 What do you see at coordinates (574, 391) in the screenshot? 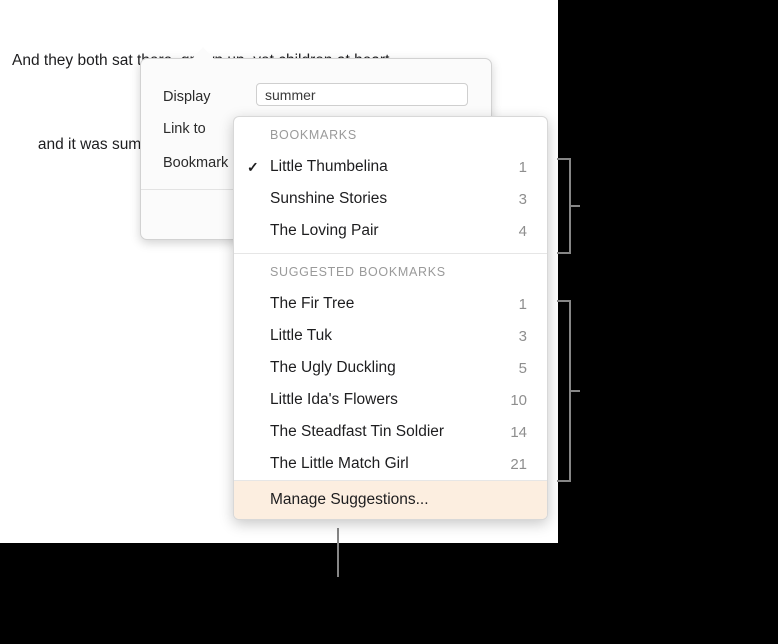
I see `callout-tick-suggested-bookmarks` at bounding box center [574, 391].